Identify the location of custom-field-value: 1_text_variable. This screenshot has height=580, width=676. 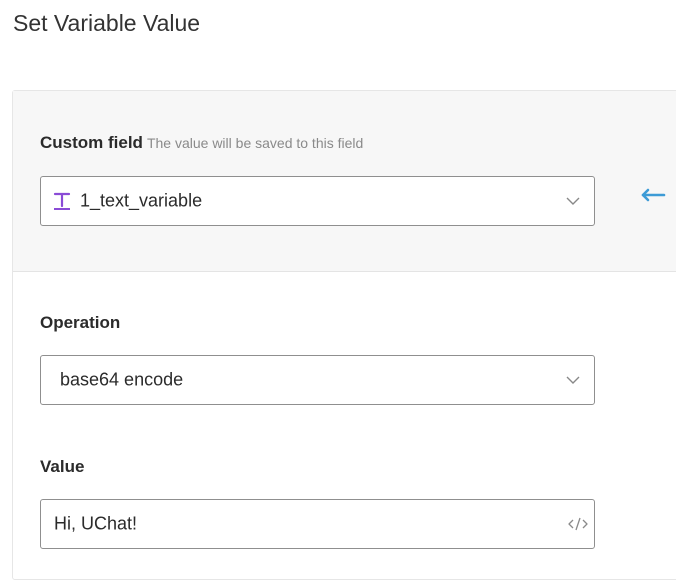
(141, 200).